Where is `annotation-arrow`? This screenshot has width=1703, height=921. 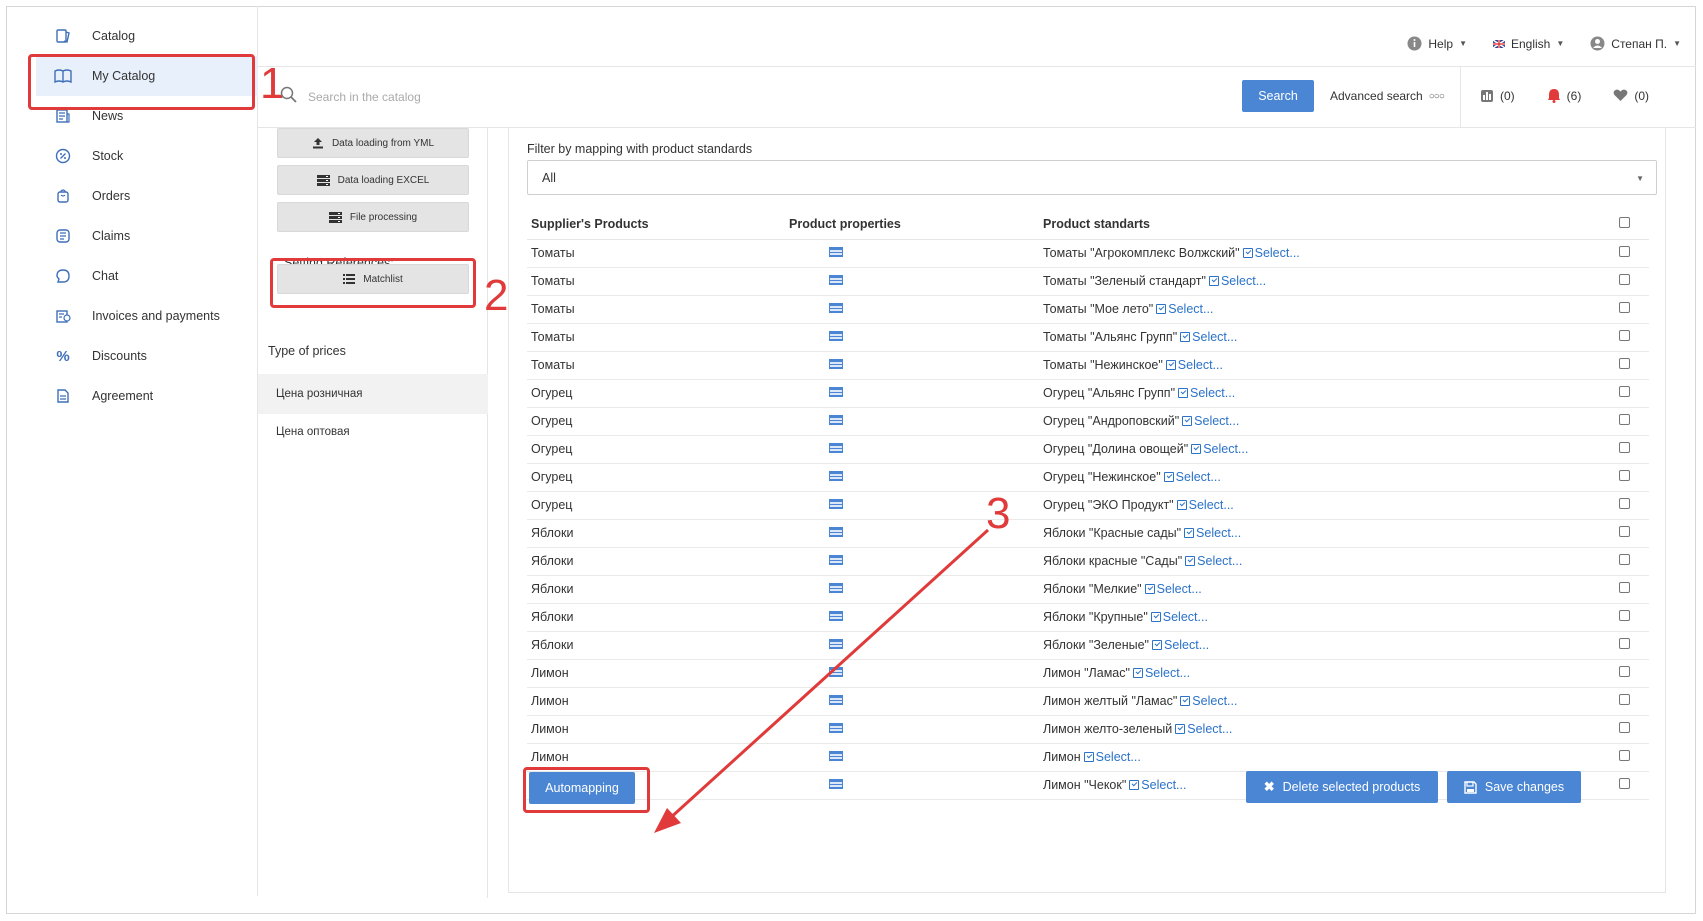
annotation-arrow is located at coordinates (822, 680).